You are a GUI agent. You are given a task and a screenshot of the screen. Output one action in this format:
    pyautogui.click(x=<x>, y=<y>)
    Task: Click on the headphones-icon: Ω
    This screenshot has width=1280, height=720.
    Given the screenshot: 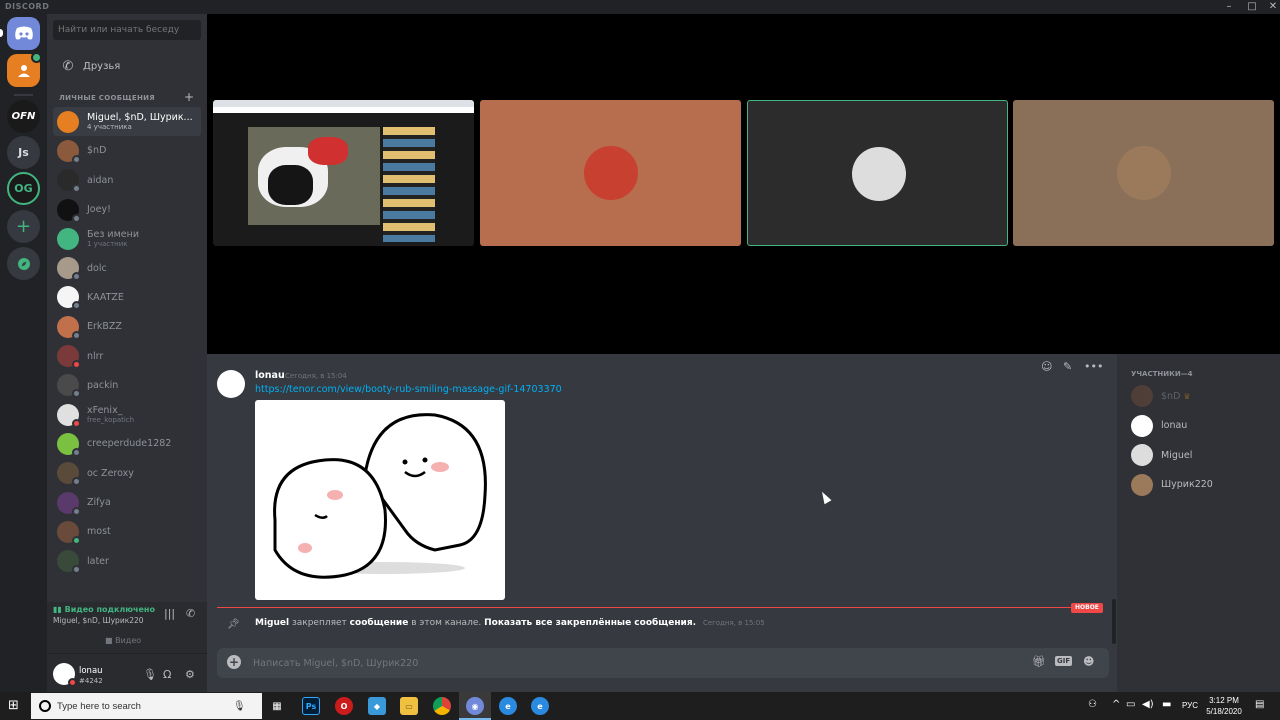 What is the action you would take?
    pyautogui.click(x=167, y=674)
    